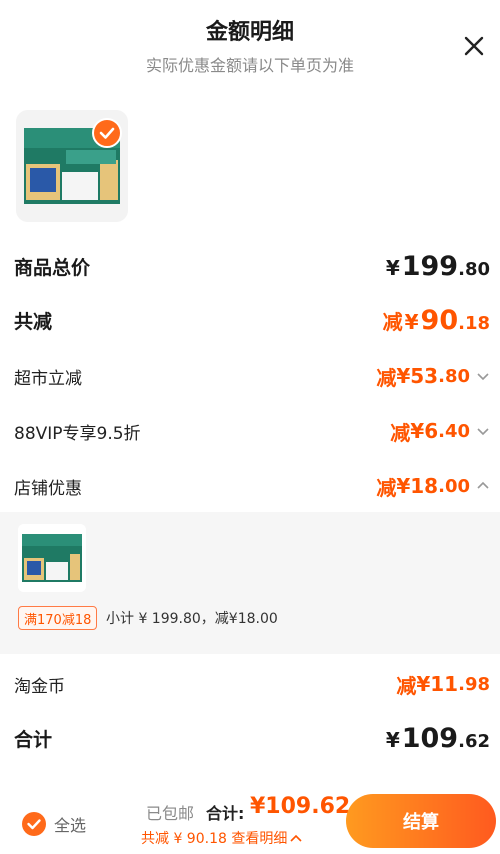 The height and width of the screenshot is (854, 500). What do you see at coordinates (474, 46) in the screenshot?
I see `close-icon` at bounding box center [474, 46].